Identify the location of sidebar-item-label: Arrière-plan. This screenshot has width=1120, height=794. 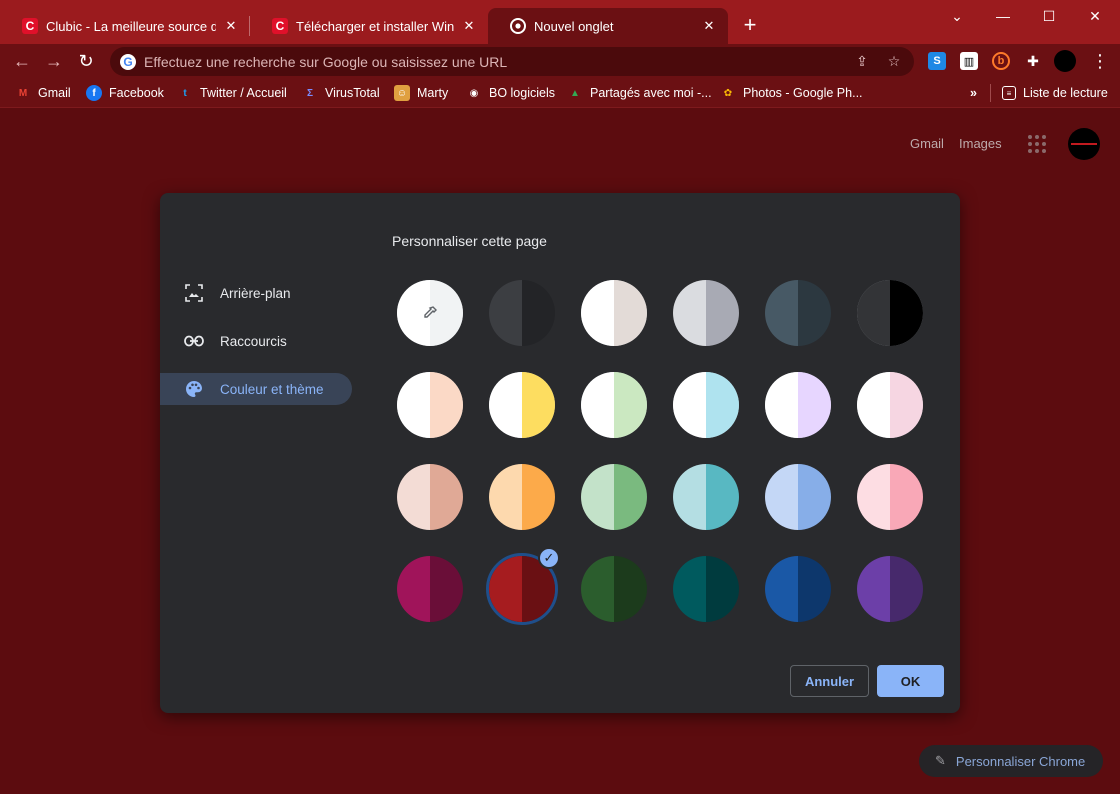
(255, 293).